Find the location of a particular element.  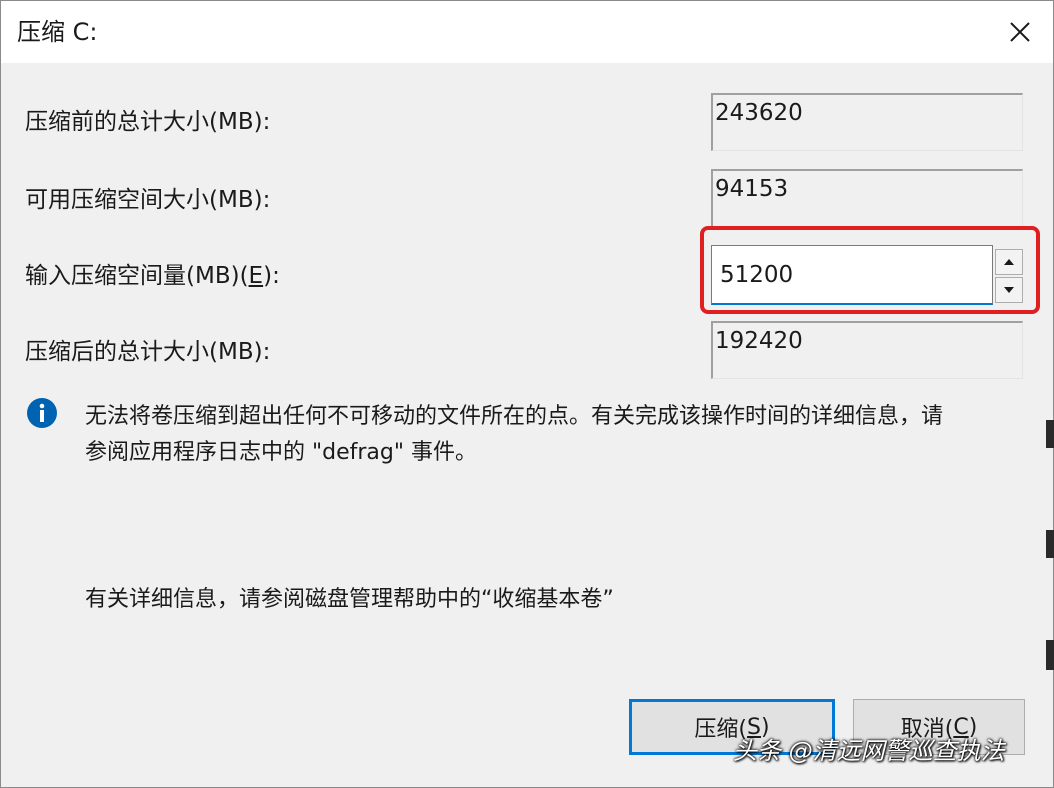

close-icon is located at coordinates (1020, 32).